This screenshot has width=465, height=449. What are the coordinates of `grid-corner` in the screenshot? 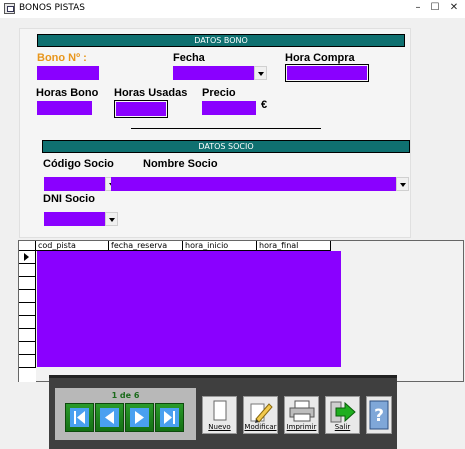 It's located at (27, 246).